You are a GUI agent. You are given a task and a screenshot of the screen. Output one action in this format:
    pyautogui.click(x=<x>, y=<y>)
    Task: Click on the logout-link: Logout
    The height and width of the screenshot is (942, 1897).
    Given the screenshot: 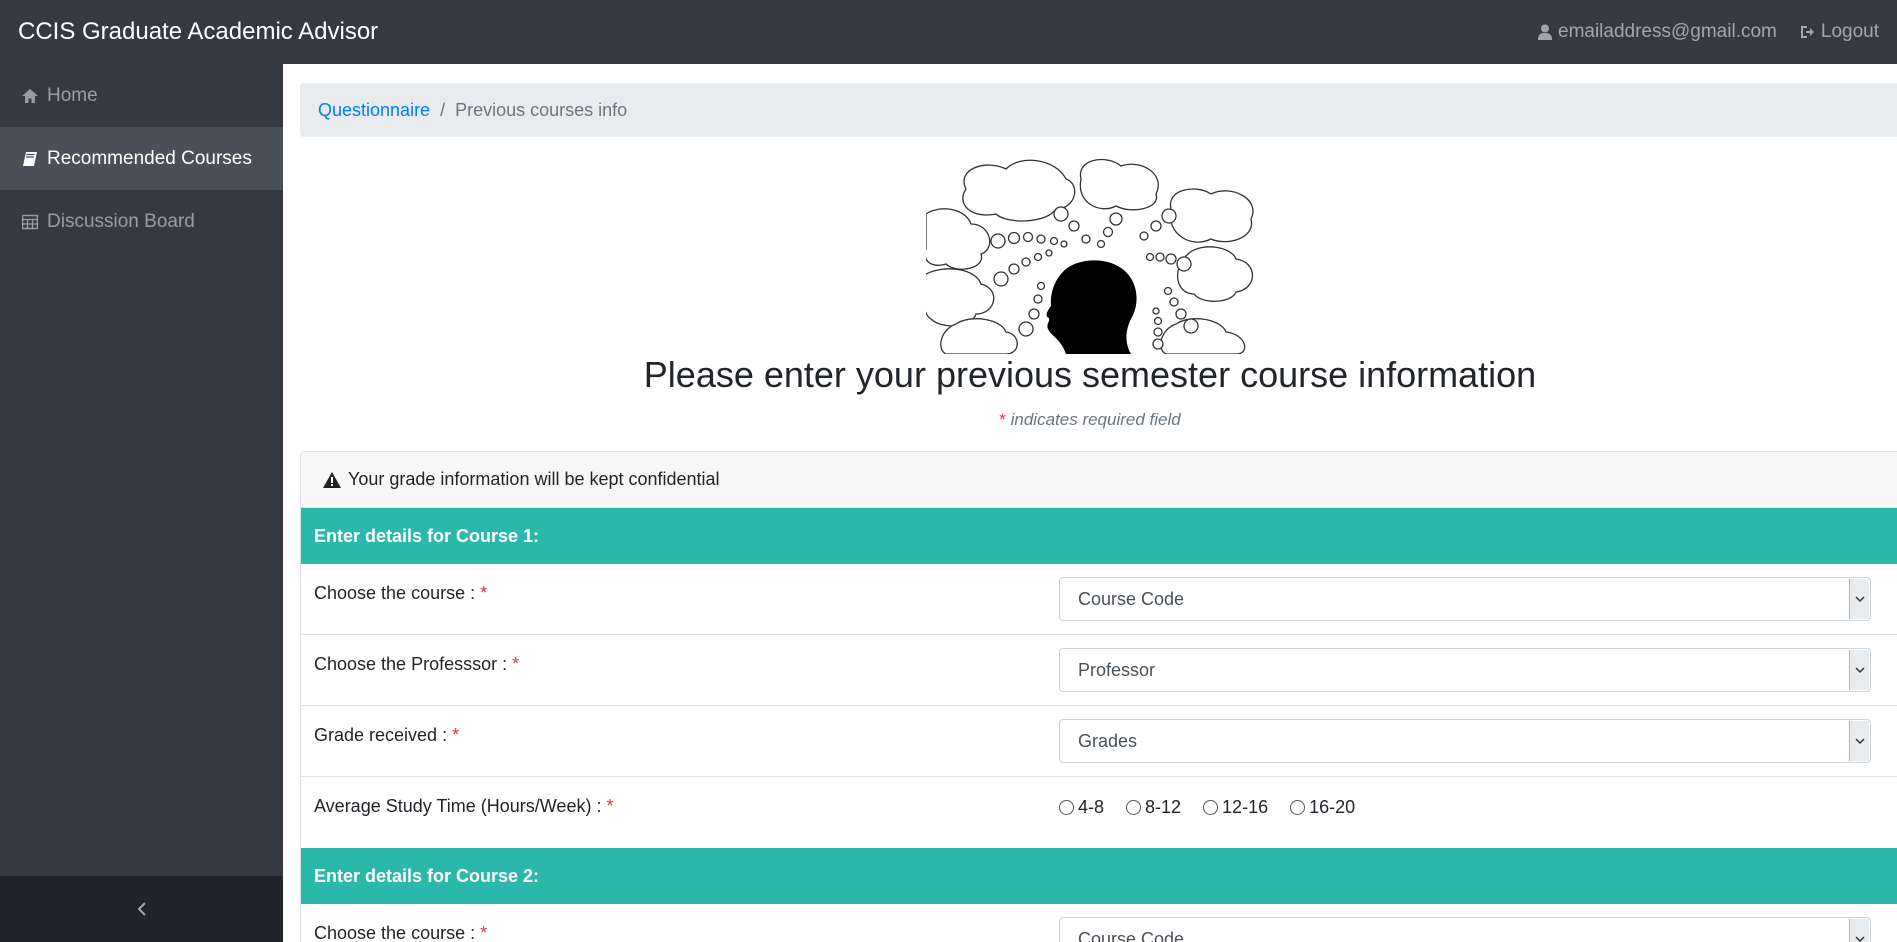 What is the action you would take?
    pyautogui.click(x=1839, y=32)
    